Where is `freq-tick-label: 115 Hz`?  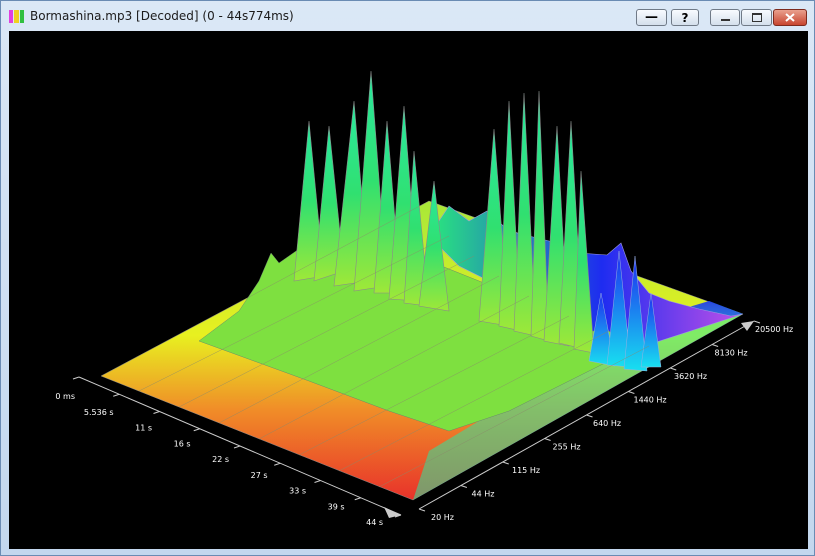 freq-tick-label: 115 Hz is located at coordinates (526, 470).